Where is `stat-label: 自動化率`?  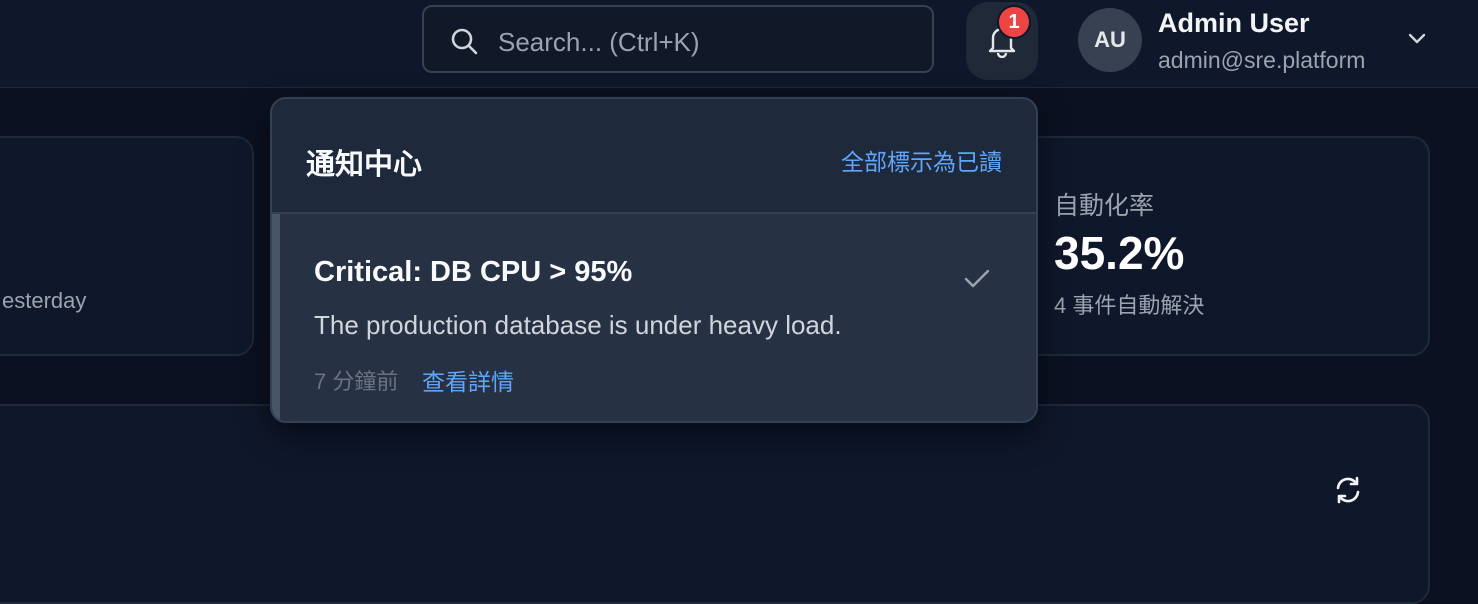
stat-label: 自動化率 is located at coordinates (1104, 206).